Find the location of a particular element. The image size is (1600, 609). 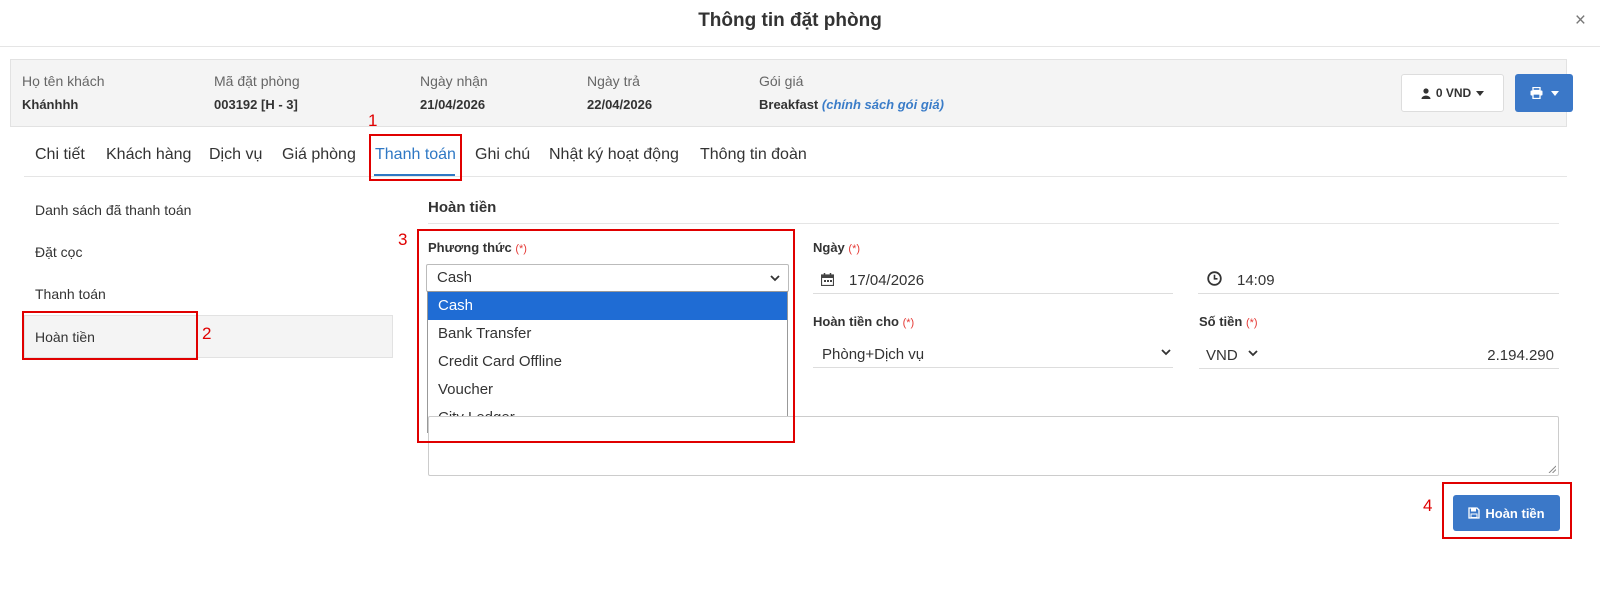

balance-value: 0 VND is located at coordinates (1453, 93).